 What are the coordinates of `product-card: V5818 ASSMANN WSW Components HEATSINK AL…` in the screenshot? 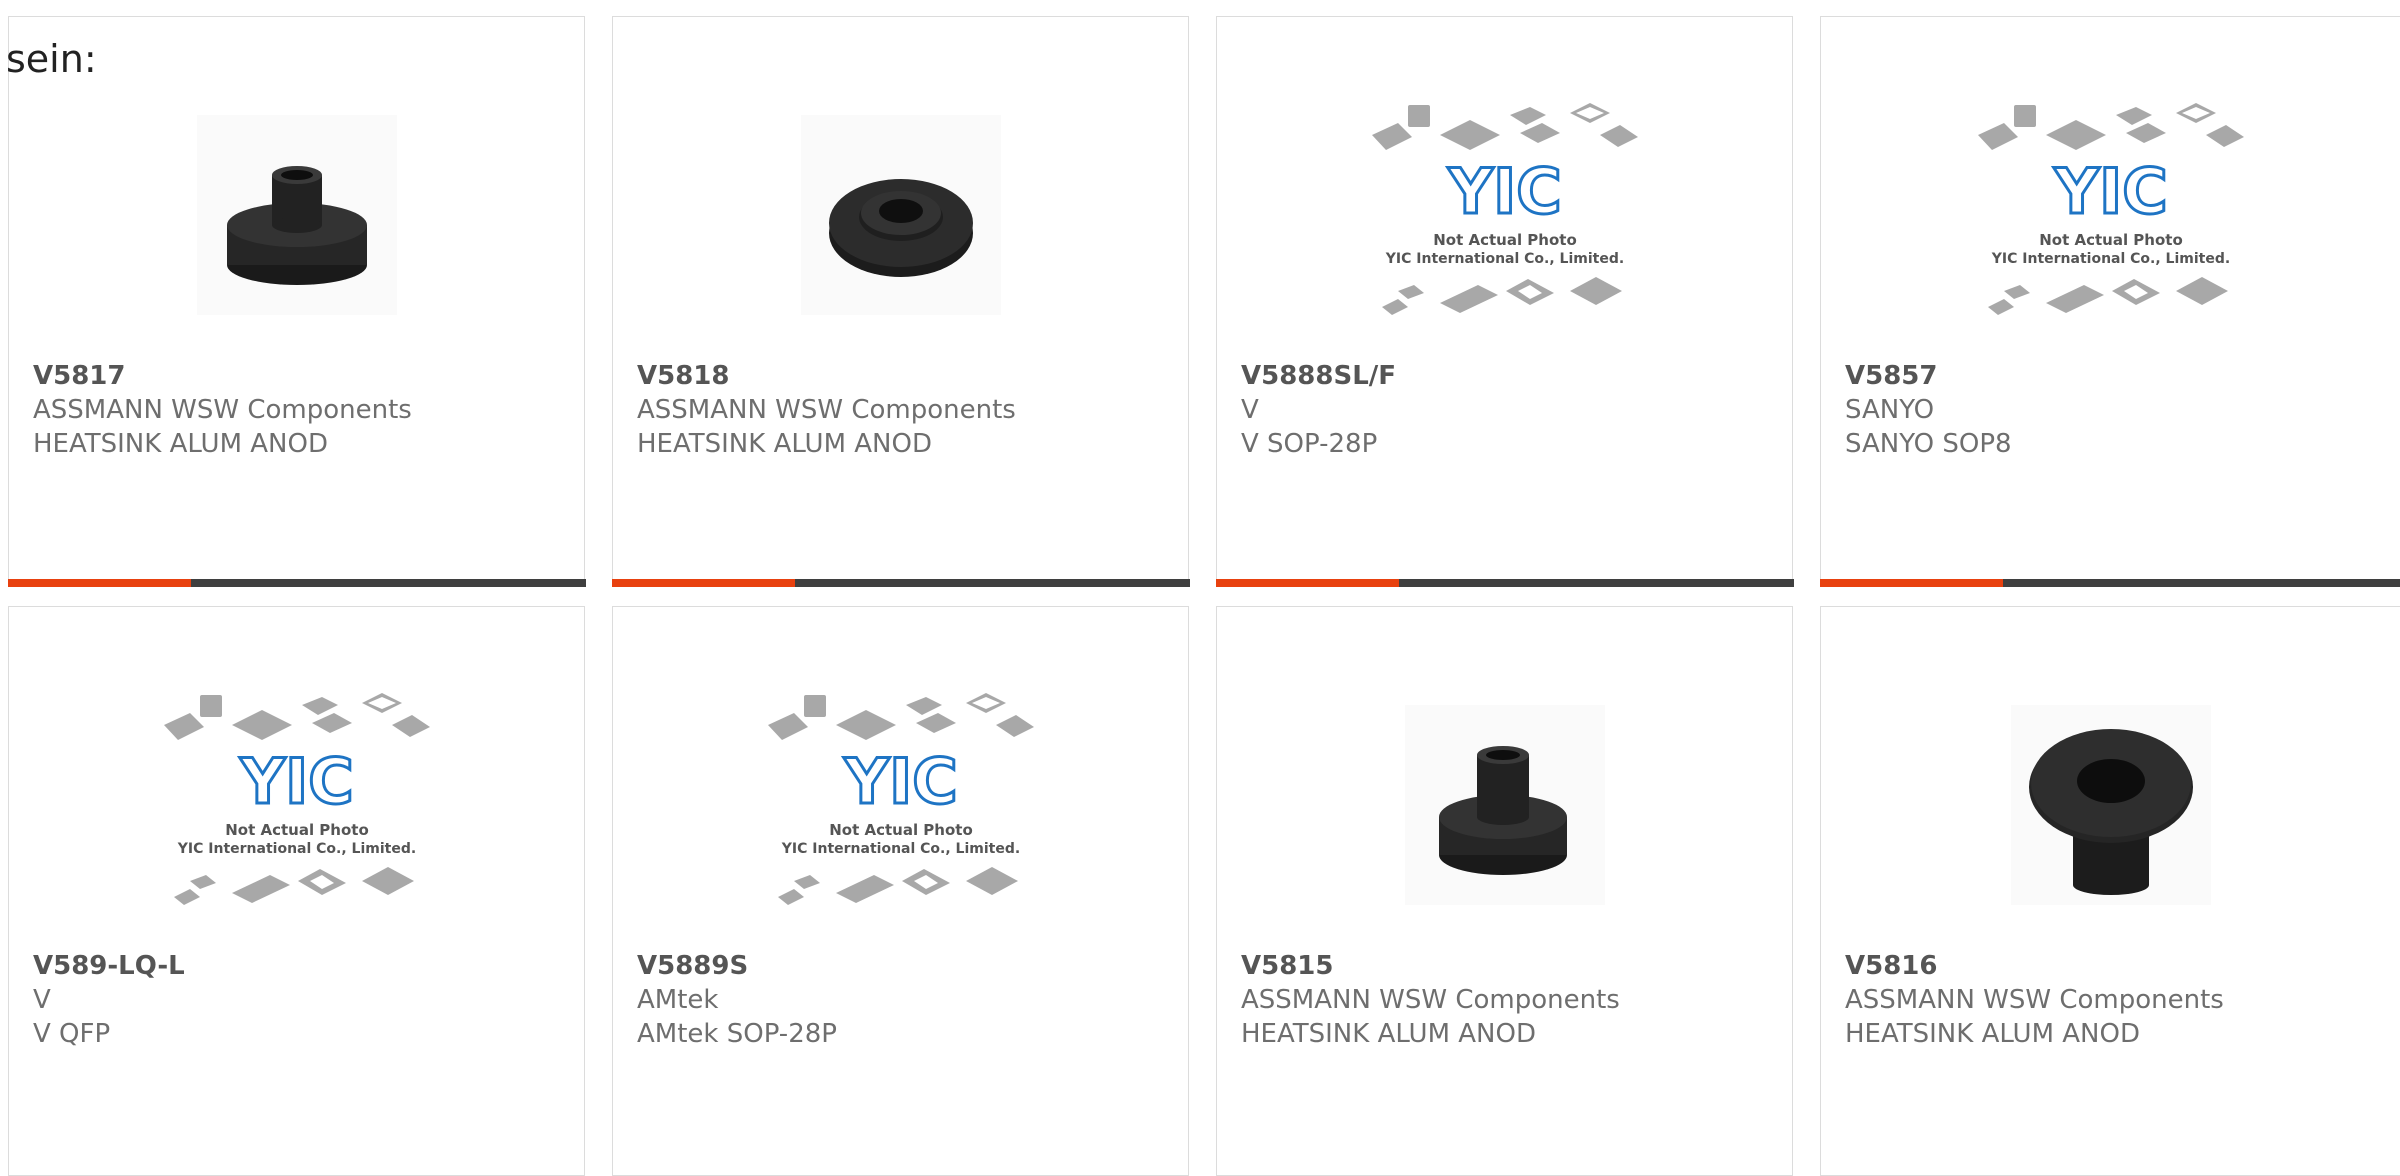 It's located at (900, 301).